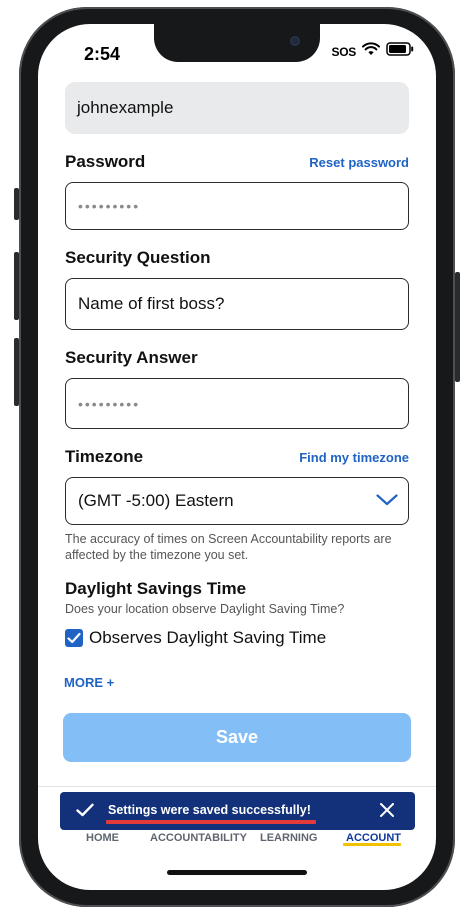 This screenshot has width=474, height=914. What do you see at coordinates (131, 357) in the screenshot?
I see `security-answer-label: Security Answer` at bounding box center [131, 357].